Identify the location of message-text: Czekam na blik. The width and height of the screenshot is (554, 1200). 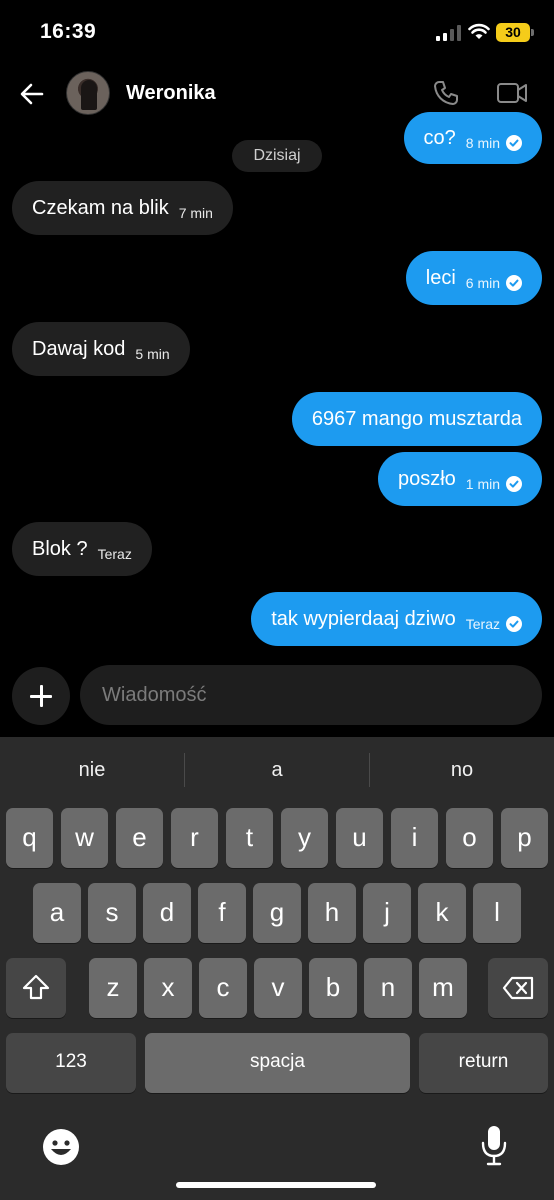
(100, 207).